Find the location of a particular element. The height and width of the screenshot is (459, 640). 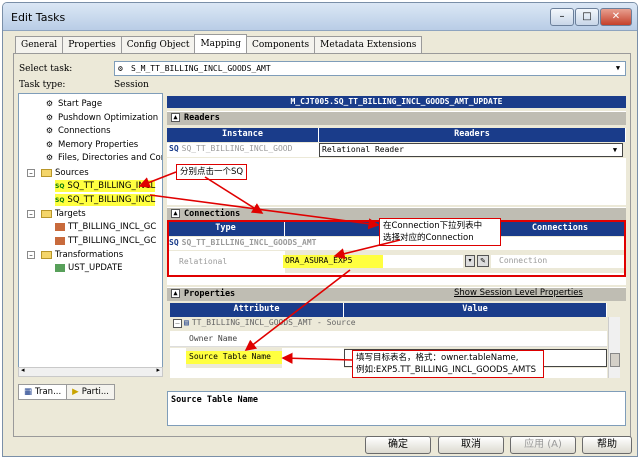

cancel-button: 取消 is located at coordinates (471, 445).